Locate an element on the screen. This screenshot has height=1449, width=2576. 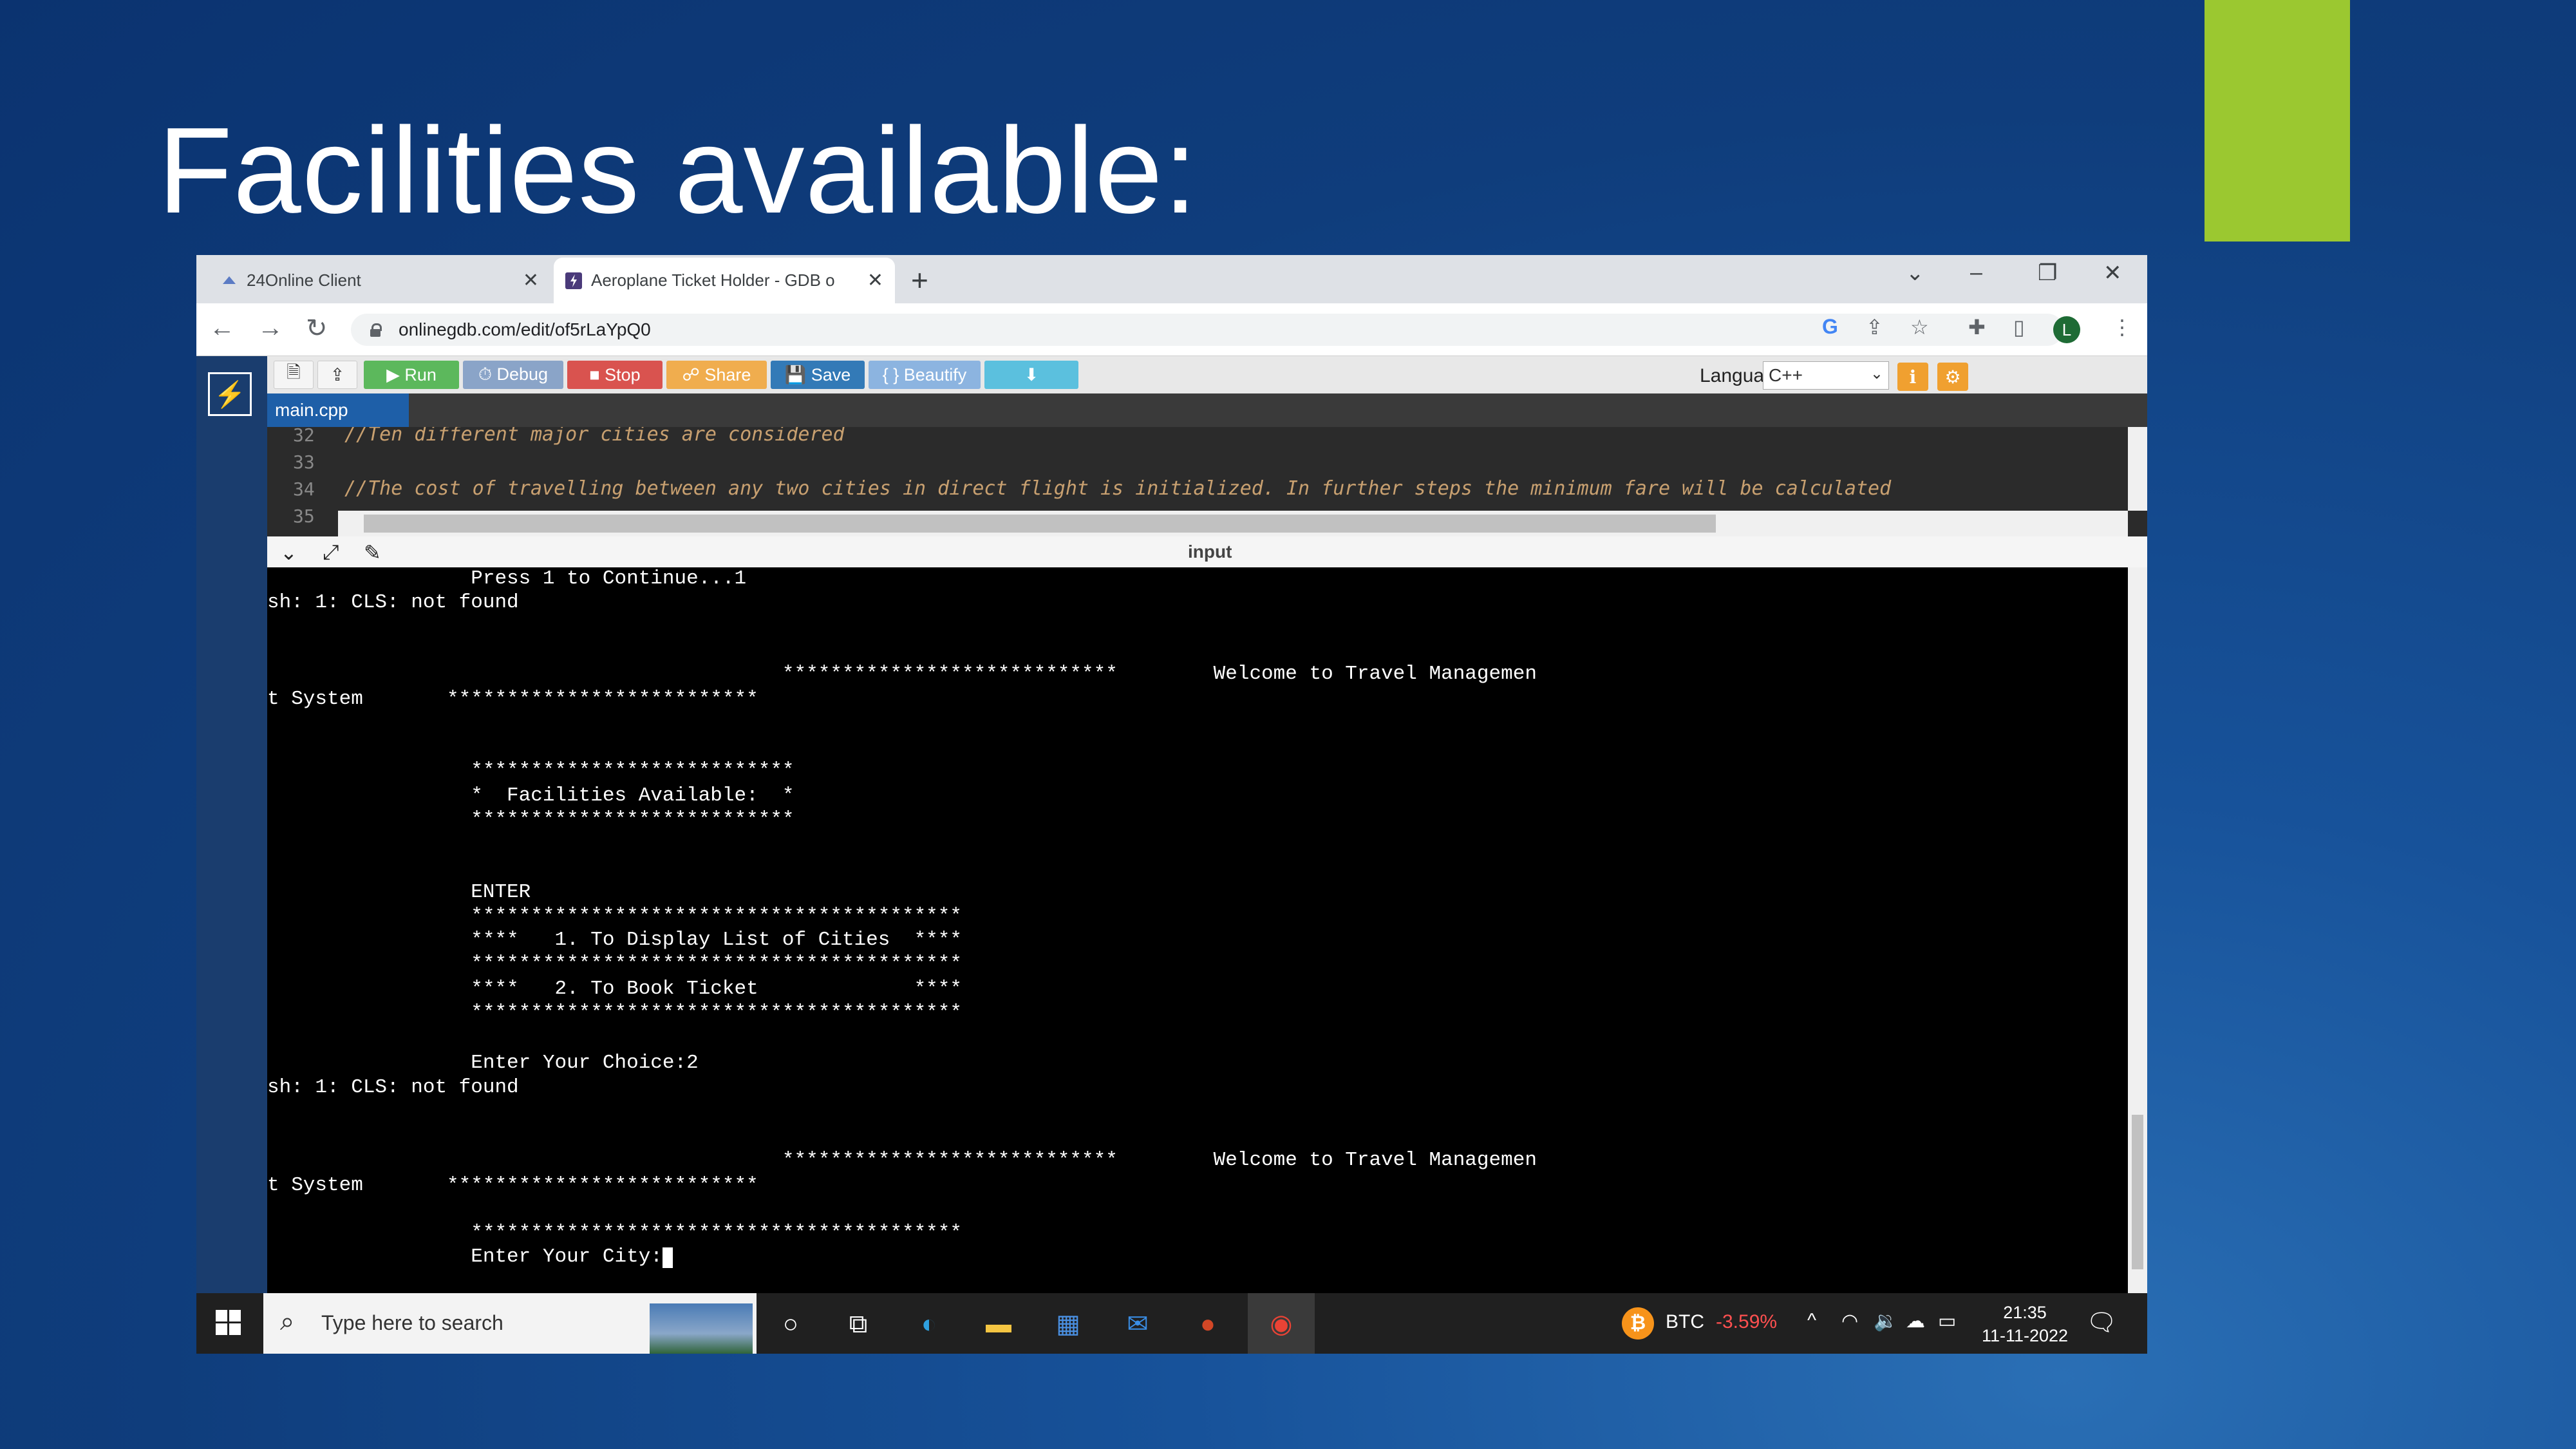
chevron-down-icon: ⌄ is located at coordinates (1876, 374).